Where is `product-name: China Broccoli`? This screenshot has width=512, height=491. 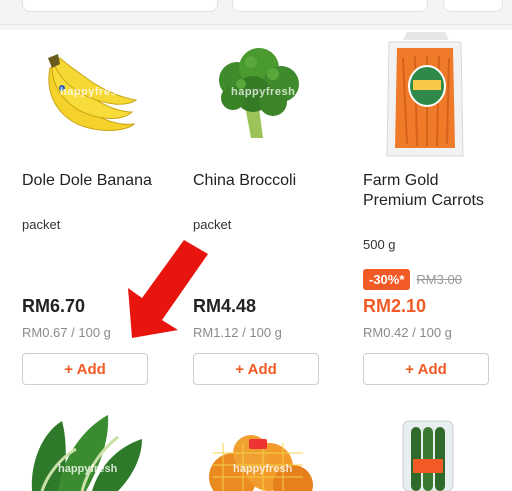 product-name: China Broccoli is located at coordinates (263, 181).